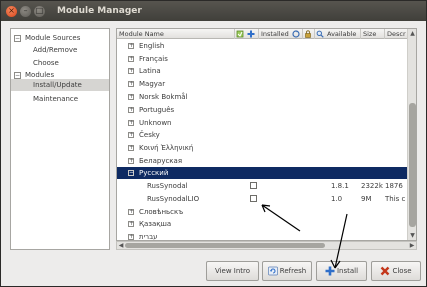 The image size is (427, 287). Describe the element at coordinates (402, 271) in the screenshot. I see `close-label: Close` at that location.